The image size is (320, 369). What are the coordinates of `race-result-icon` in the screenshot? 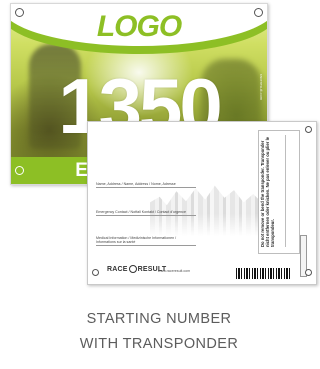 It's located at (132, 269).